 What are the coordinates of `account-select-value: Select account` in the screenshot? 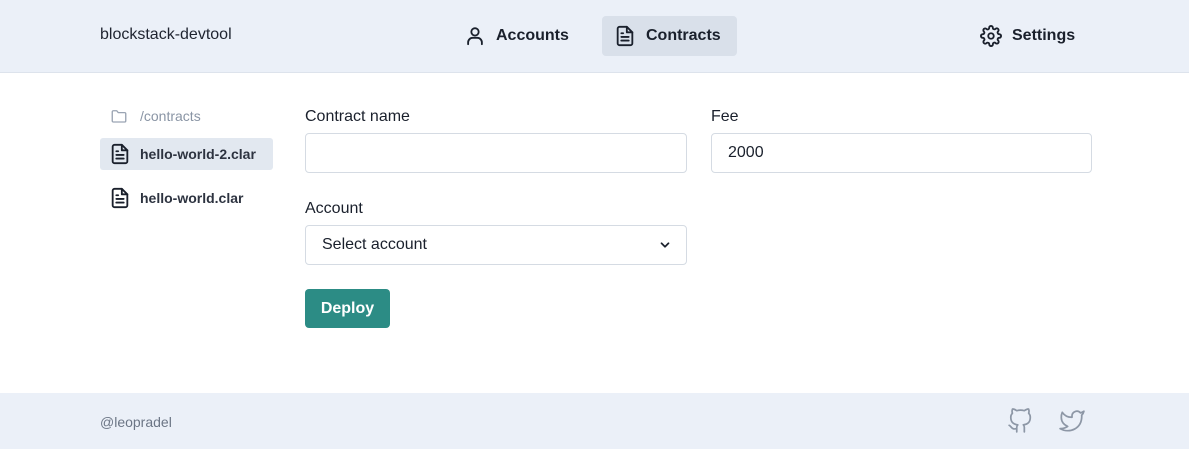 It's located at (374, 244).